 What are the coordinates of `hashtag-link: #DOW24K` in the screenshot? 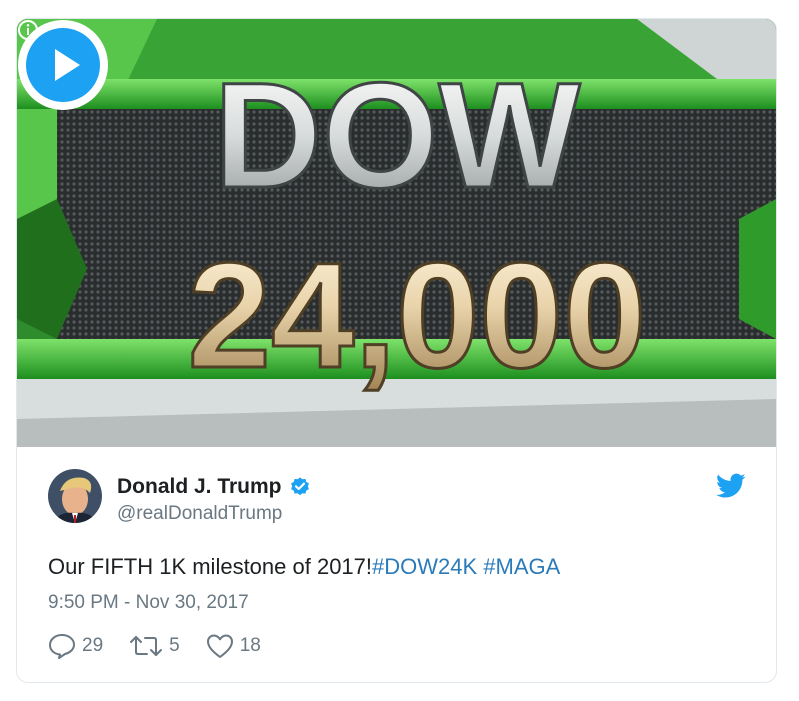 It's located at (424, 566).